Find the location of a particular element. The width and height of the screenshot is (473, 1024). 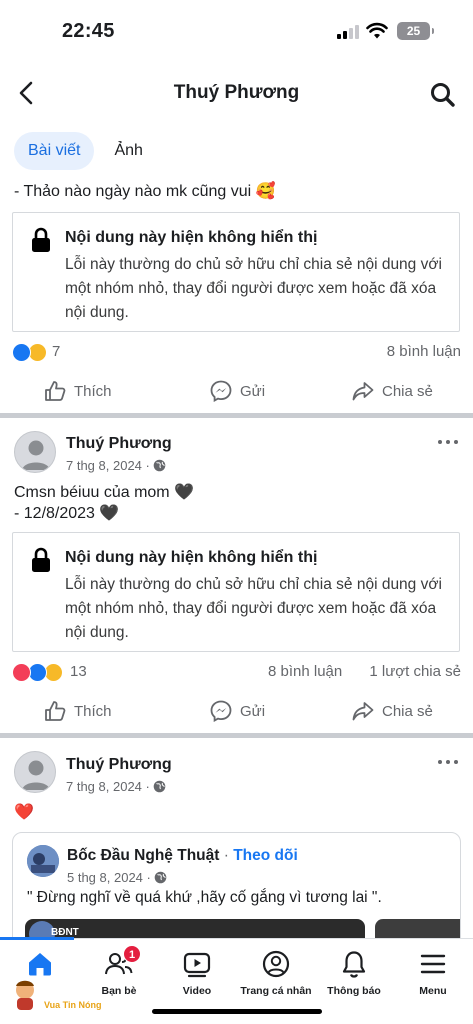

mascot-icon is located at coordinates (25, 995).